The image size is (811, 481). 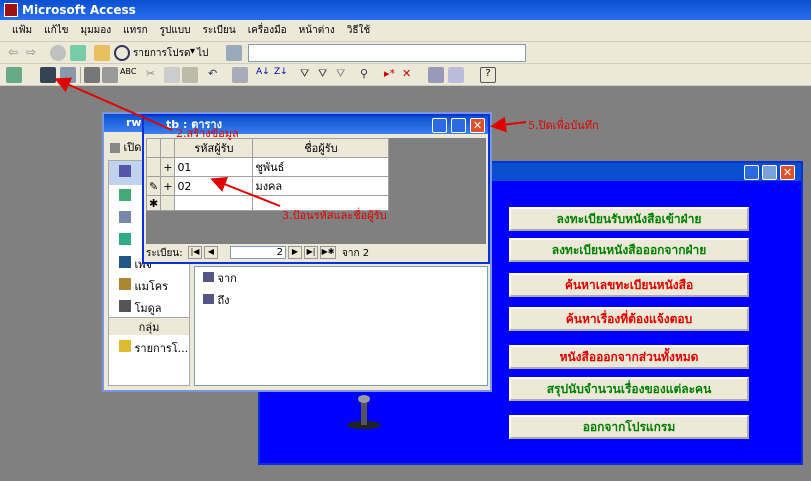 What do you see at coordinates (202, 53) in the screenshot?
I see `go-menu: ไป` at bounding box center [202, 53].